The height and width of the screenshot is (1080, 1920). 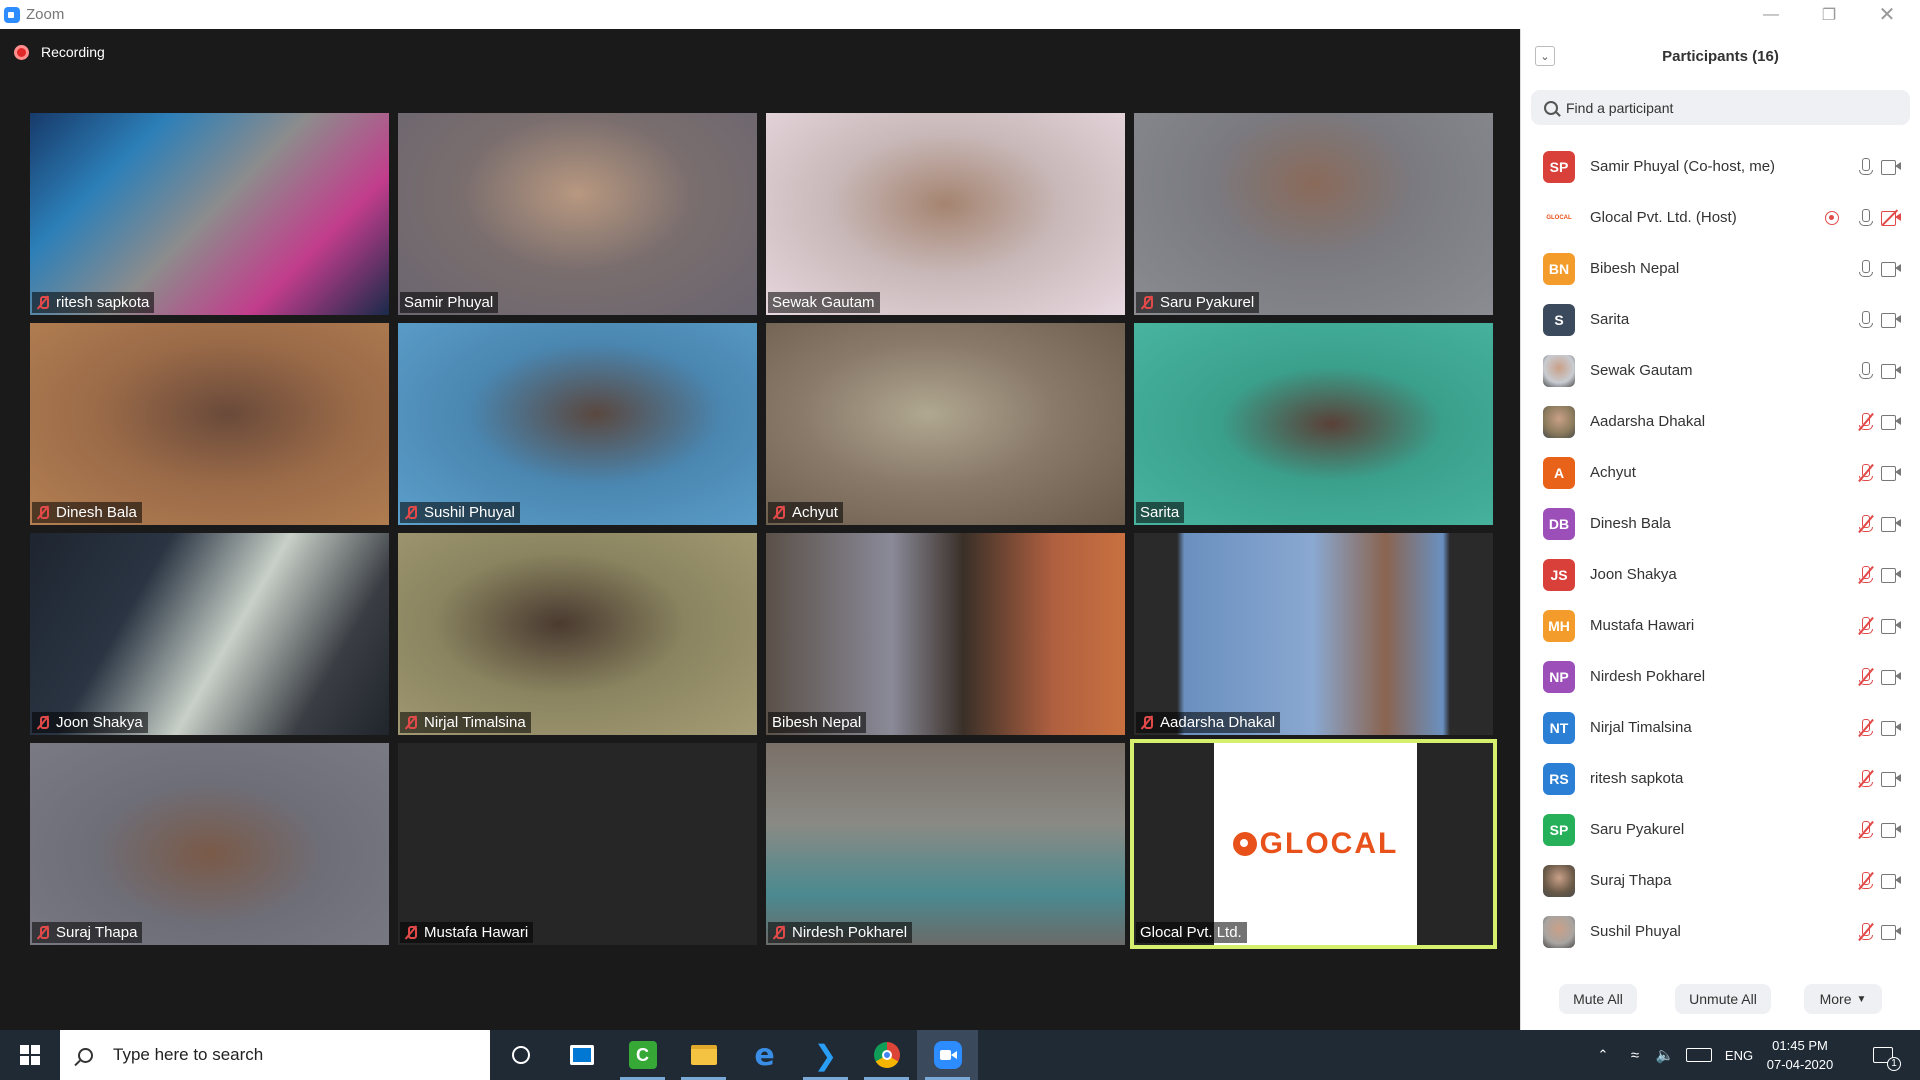 What do you see at coordinates (1726, 107) in the screenshot?
I see `participant-search-input` at bounding box center [1726, 107].